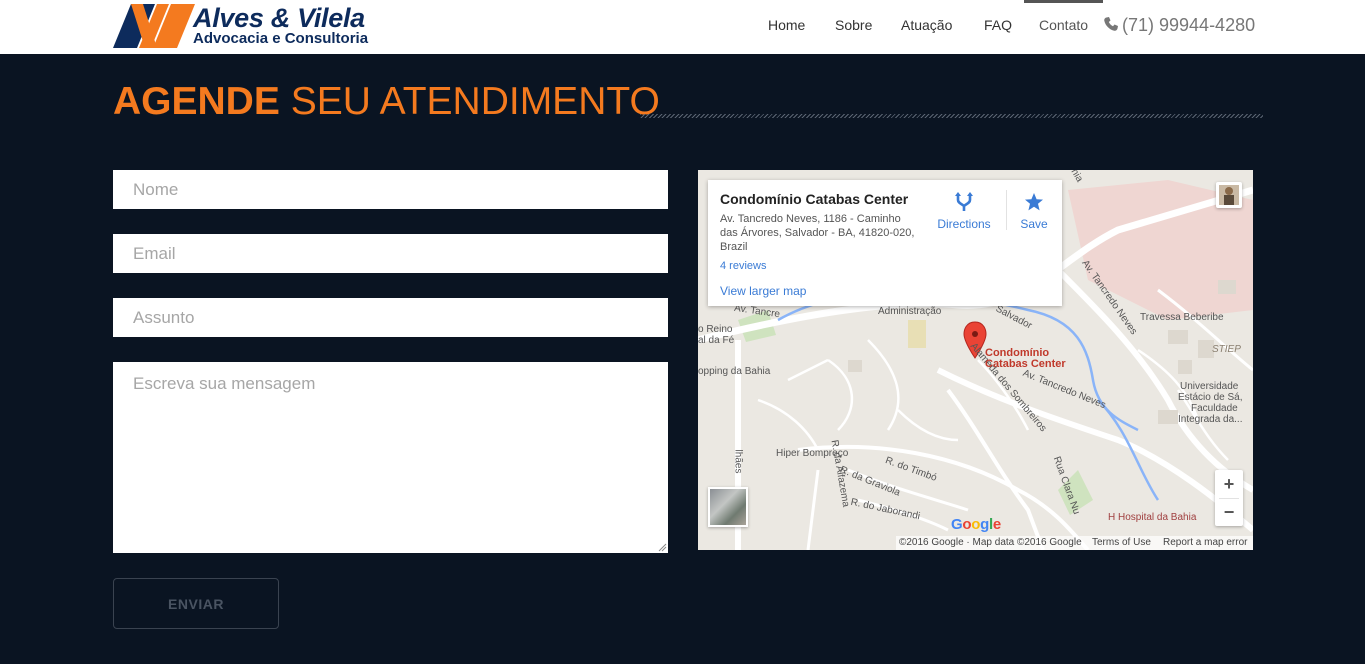 Image resolution: width=1365 pixels, height=664 pixels. I want to click on name-field, so click(390, 189).